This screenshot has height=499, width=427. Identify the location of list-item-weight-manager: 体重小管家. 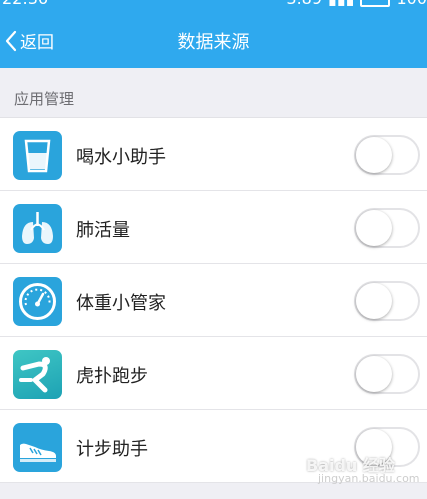
(213, 300).